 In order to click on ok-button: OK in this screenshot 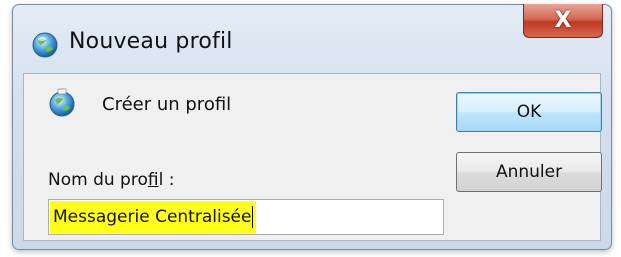, I will do `click(529, 112)`.